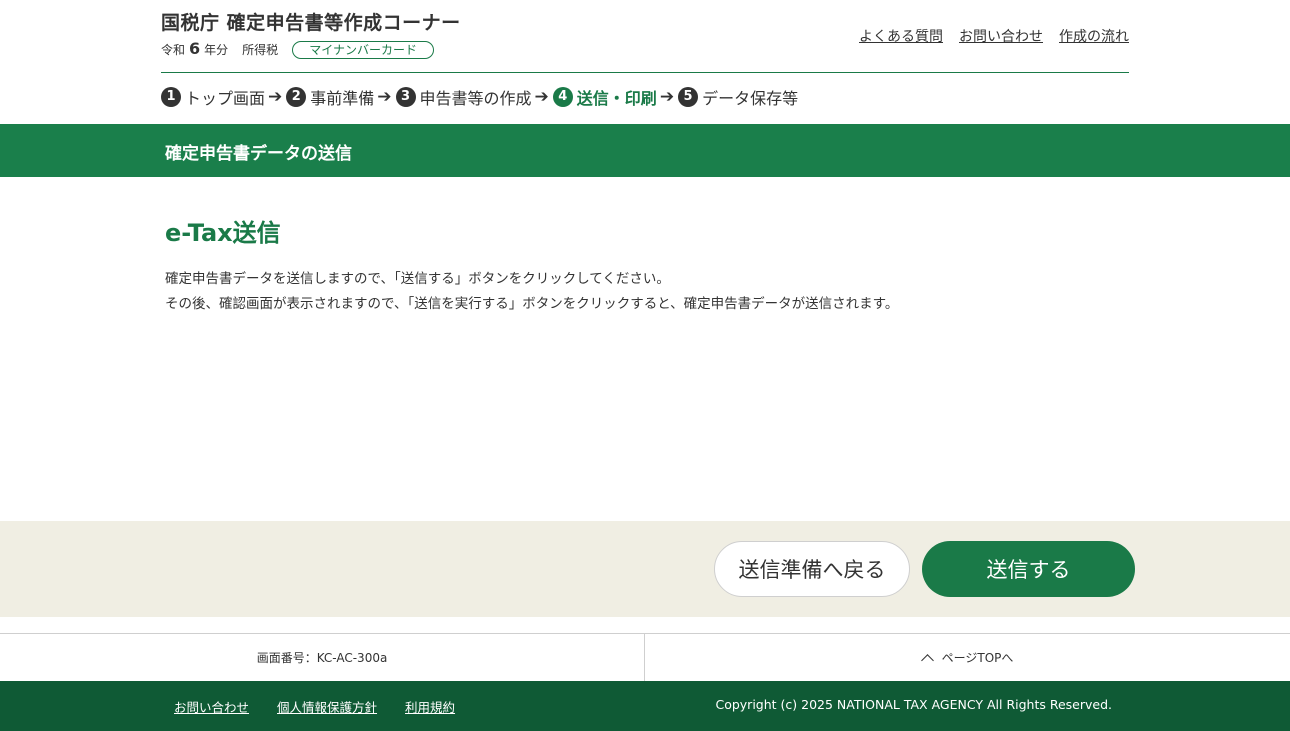  I want to click on section-title: e-Tax送信, so click(223, 233).